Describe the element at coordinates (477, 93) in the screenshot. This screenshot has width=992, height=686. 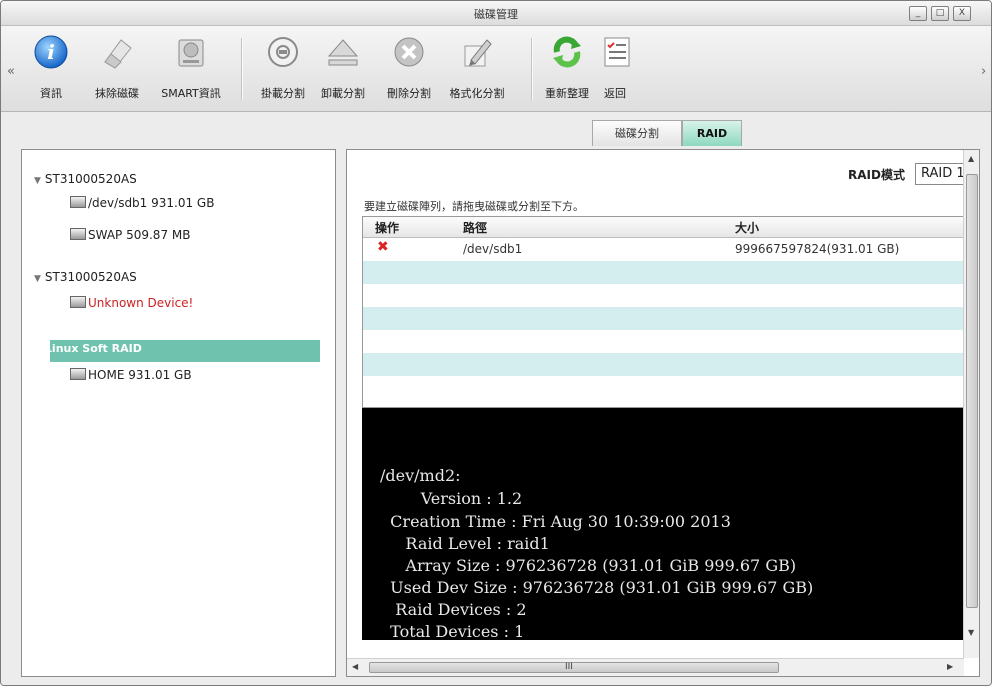
I see `format-partition-label: 格式化分割` at that location.